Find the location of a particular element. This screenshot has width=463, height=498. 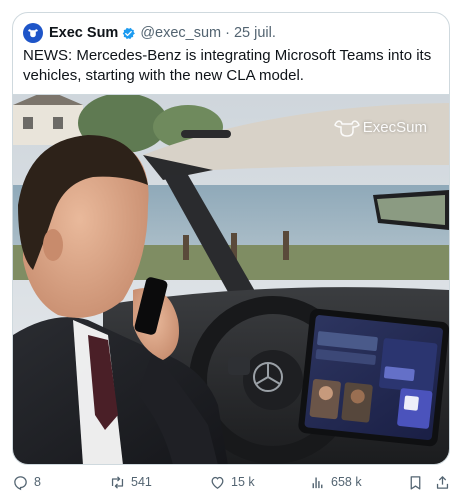

bookmark-icon is located at coordinates (415, 482).